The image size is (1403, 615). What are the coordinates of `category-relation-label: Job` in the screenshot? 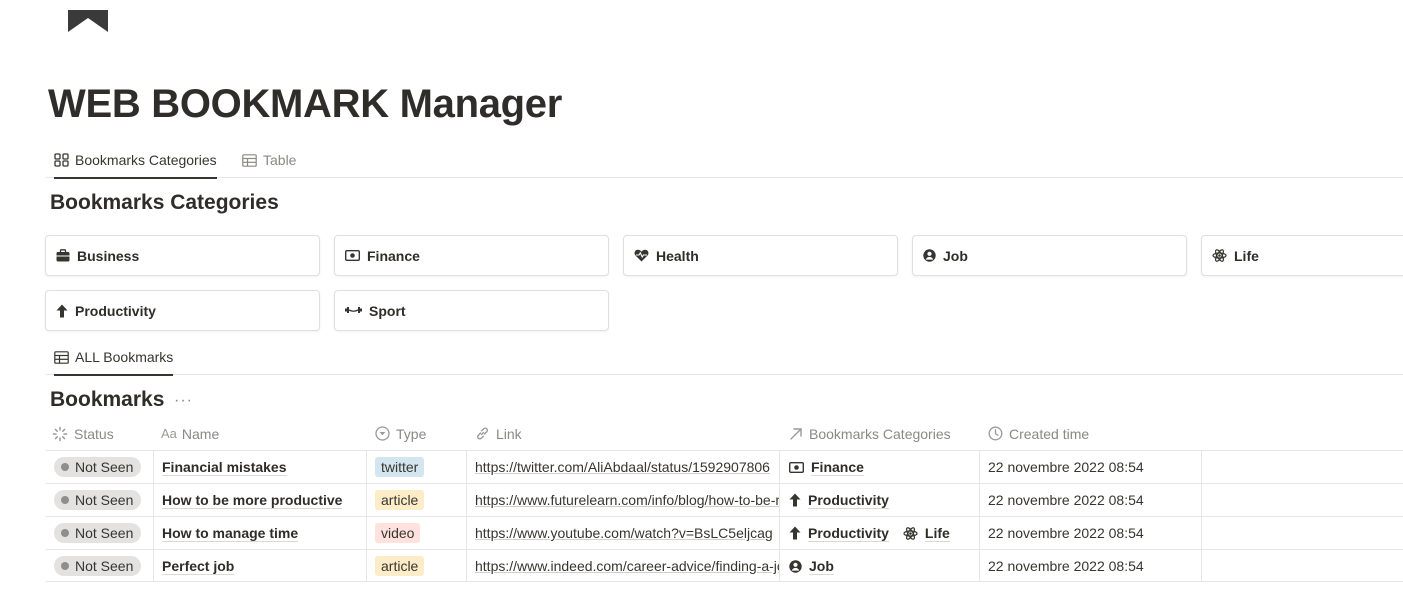 It's located at (821, 566).